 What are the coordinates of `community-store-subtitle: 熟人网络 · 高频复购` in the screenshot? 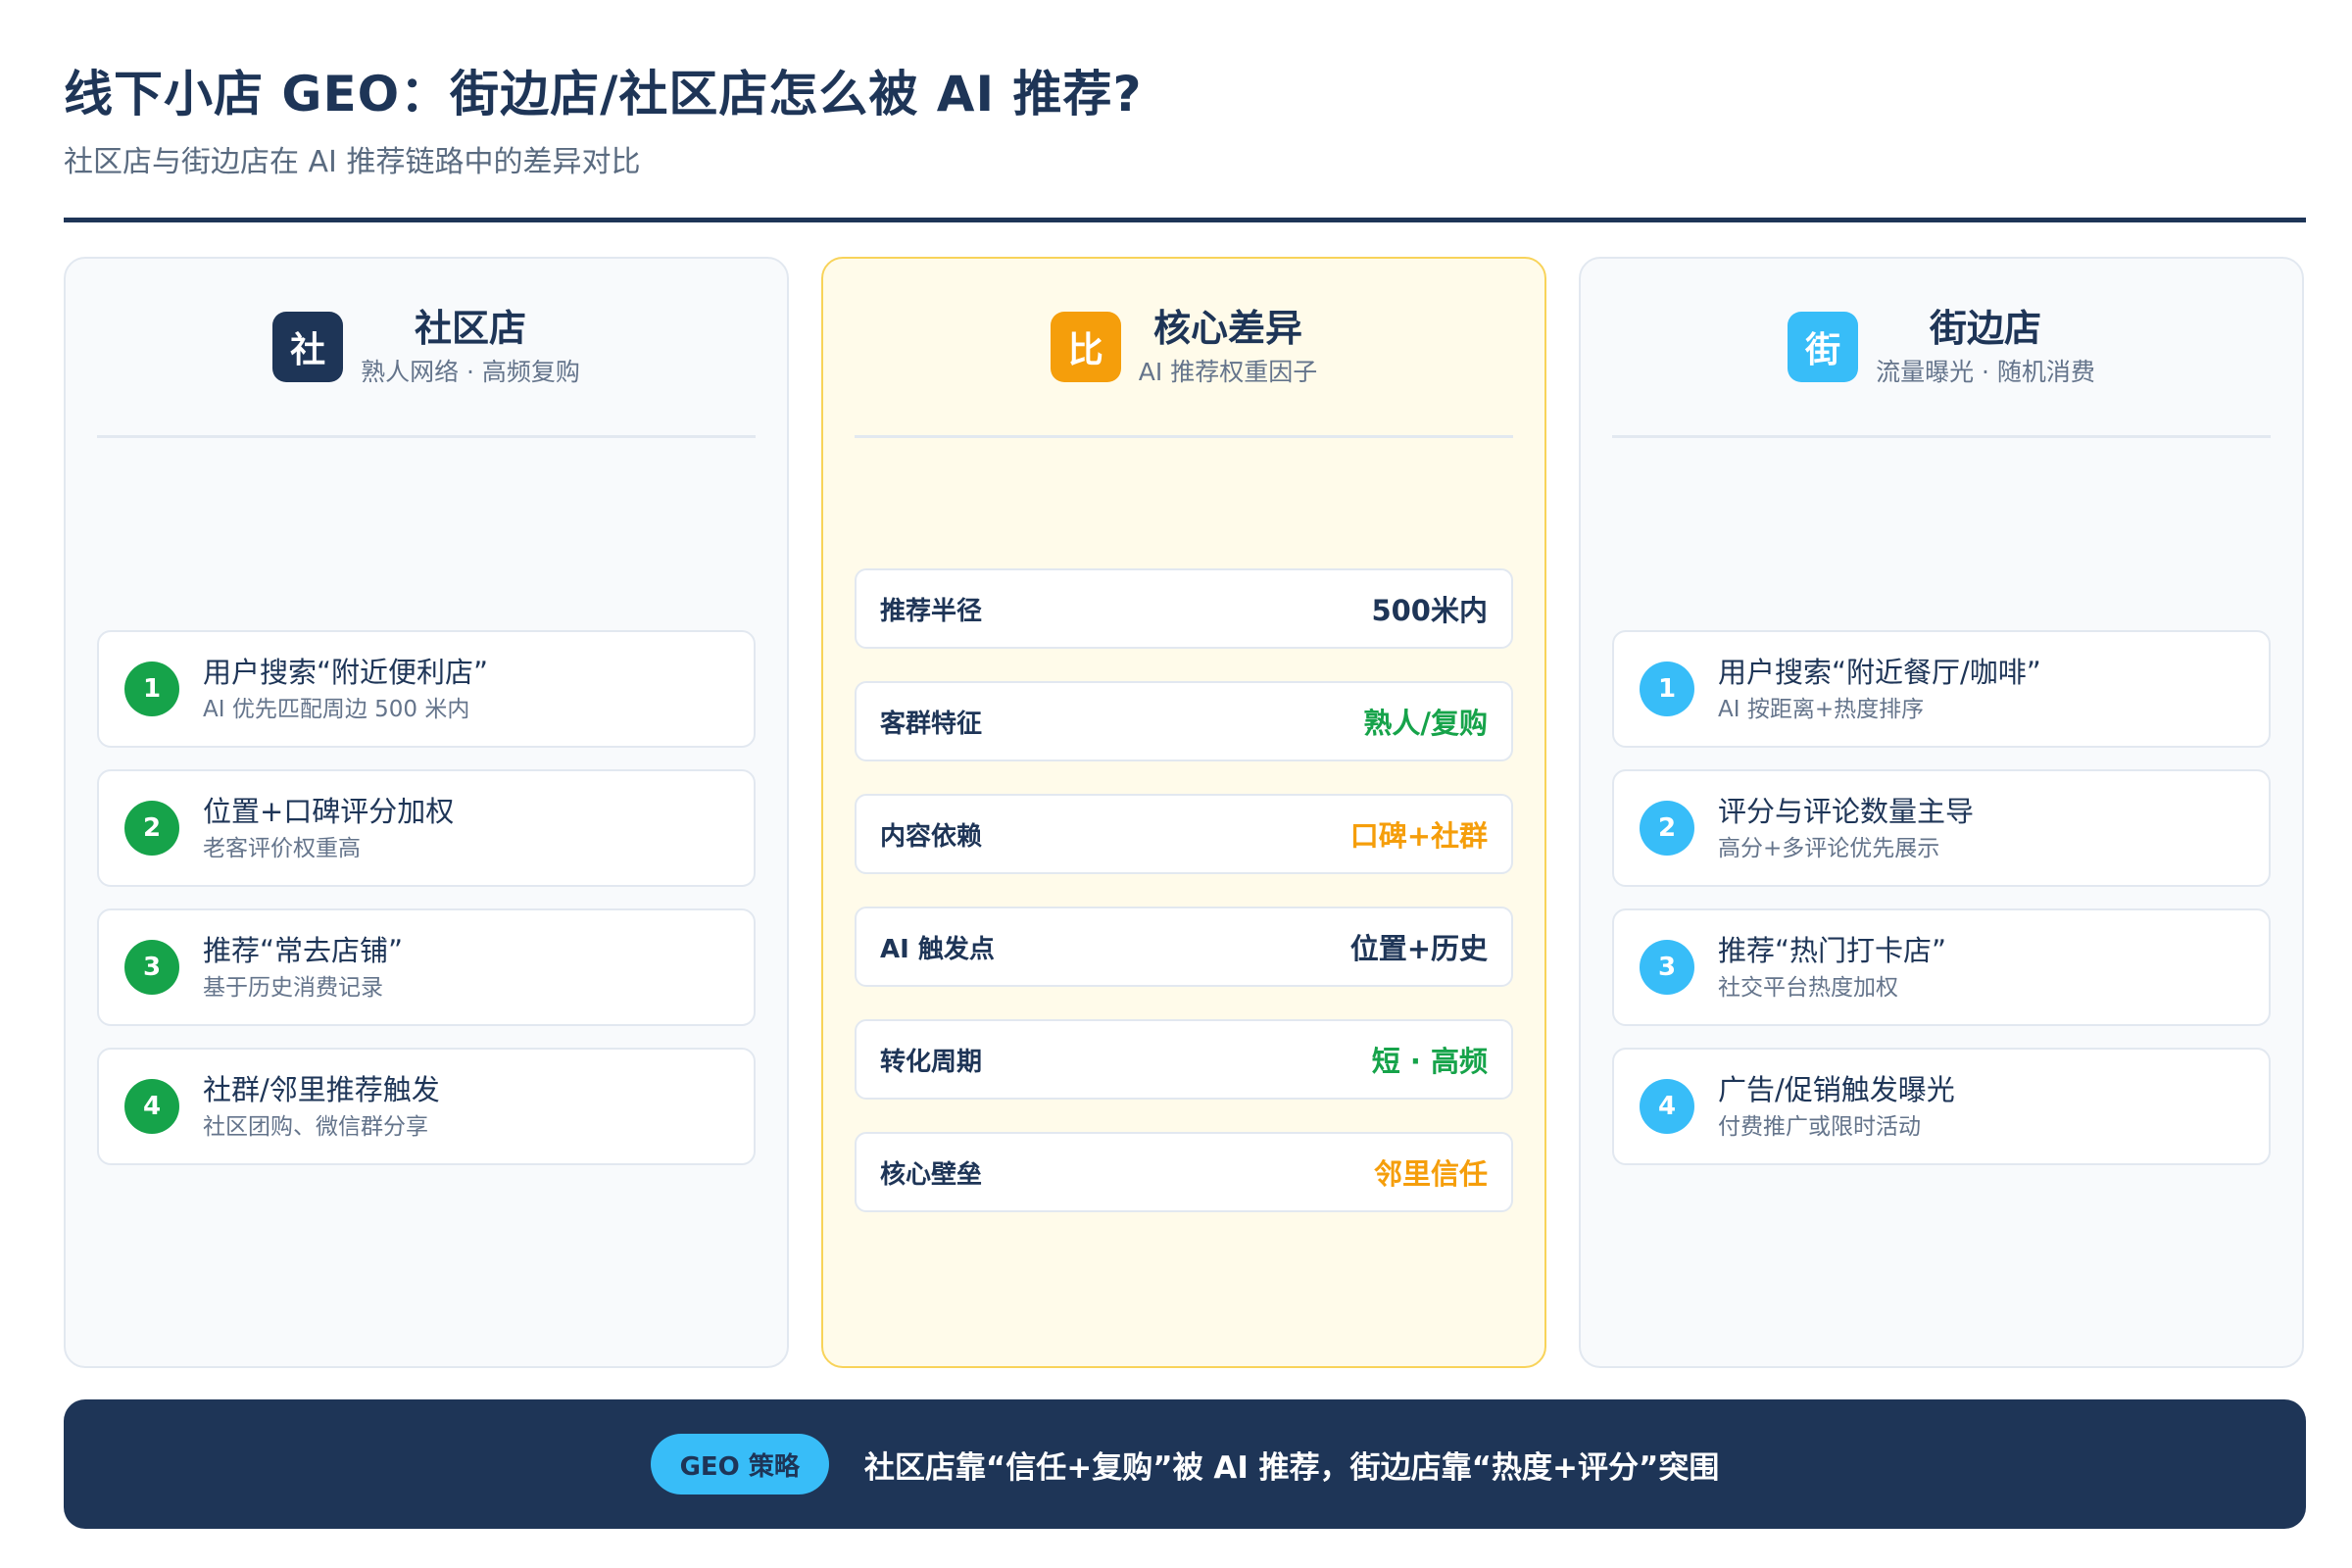 It's located at (470, 372).